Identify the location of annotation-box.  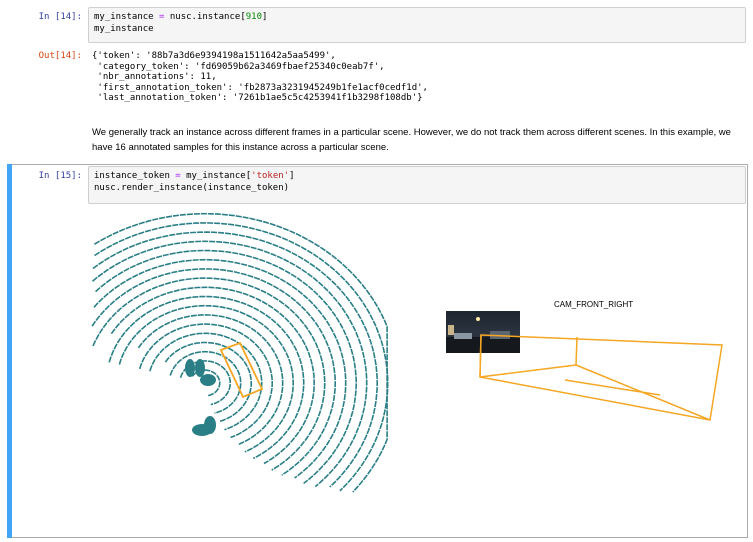
(241, 370).